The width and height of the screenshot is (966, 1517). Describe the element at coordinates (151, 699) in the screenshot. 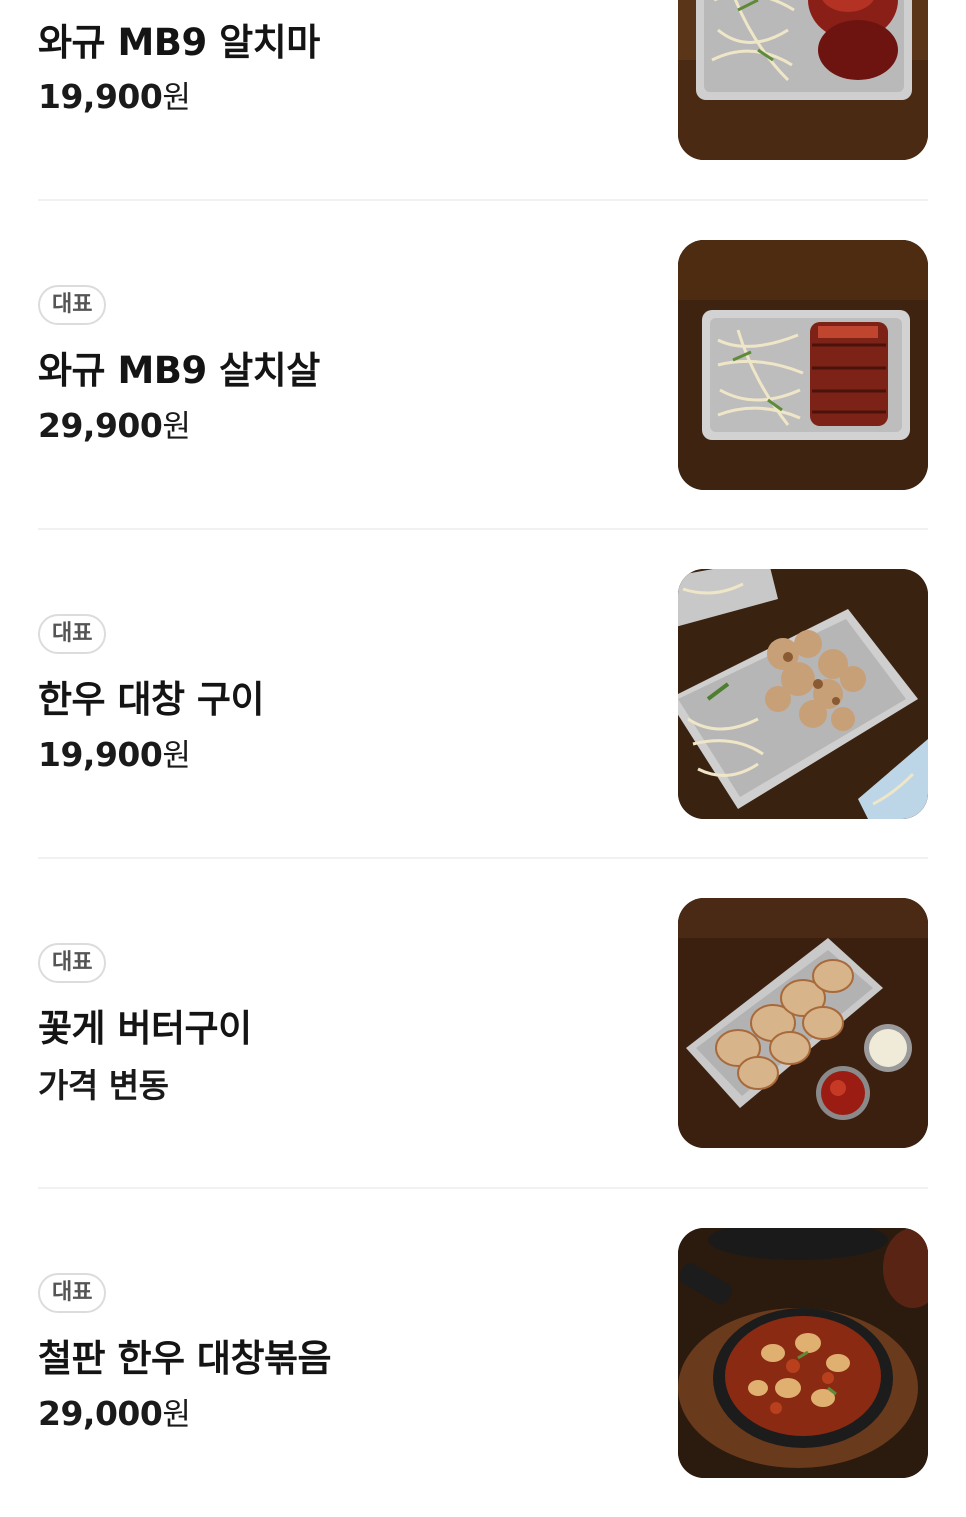

I see `menu-item-name: 한우 대창 구이` at that location.